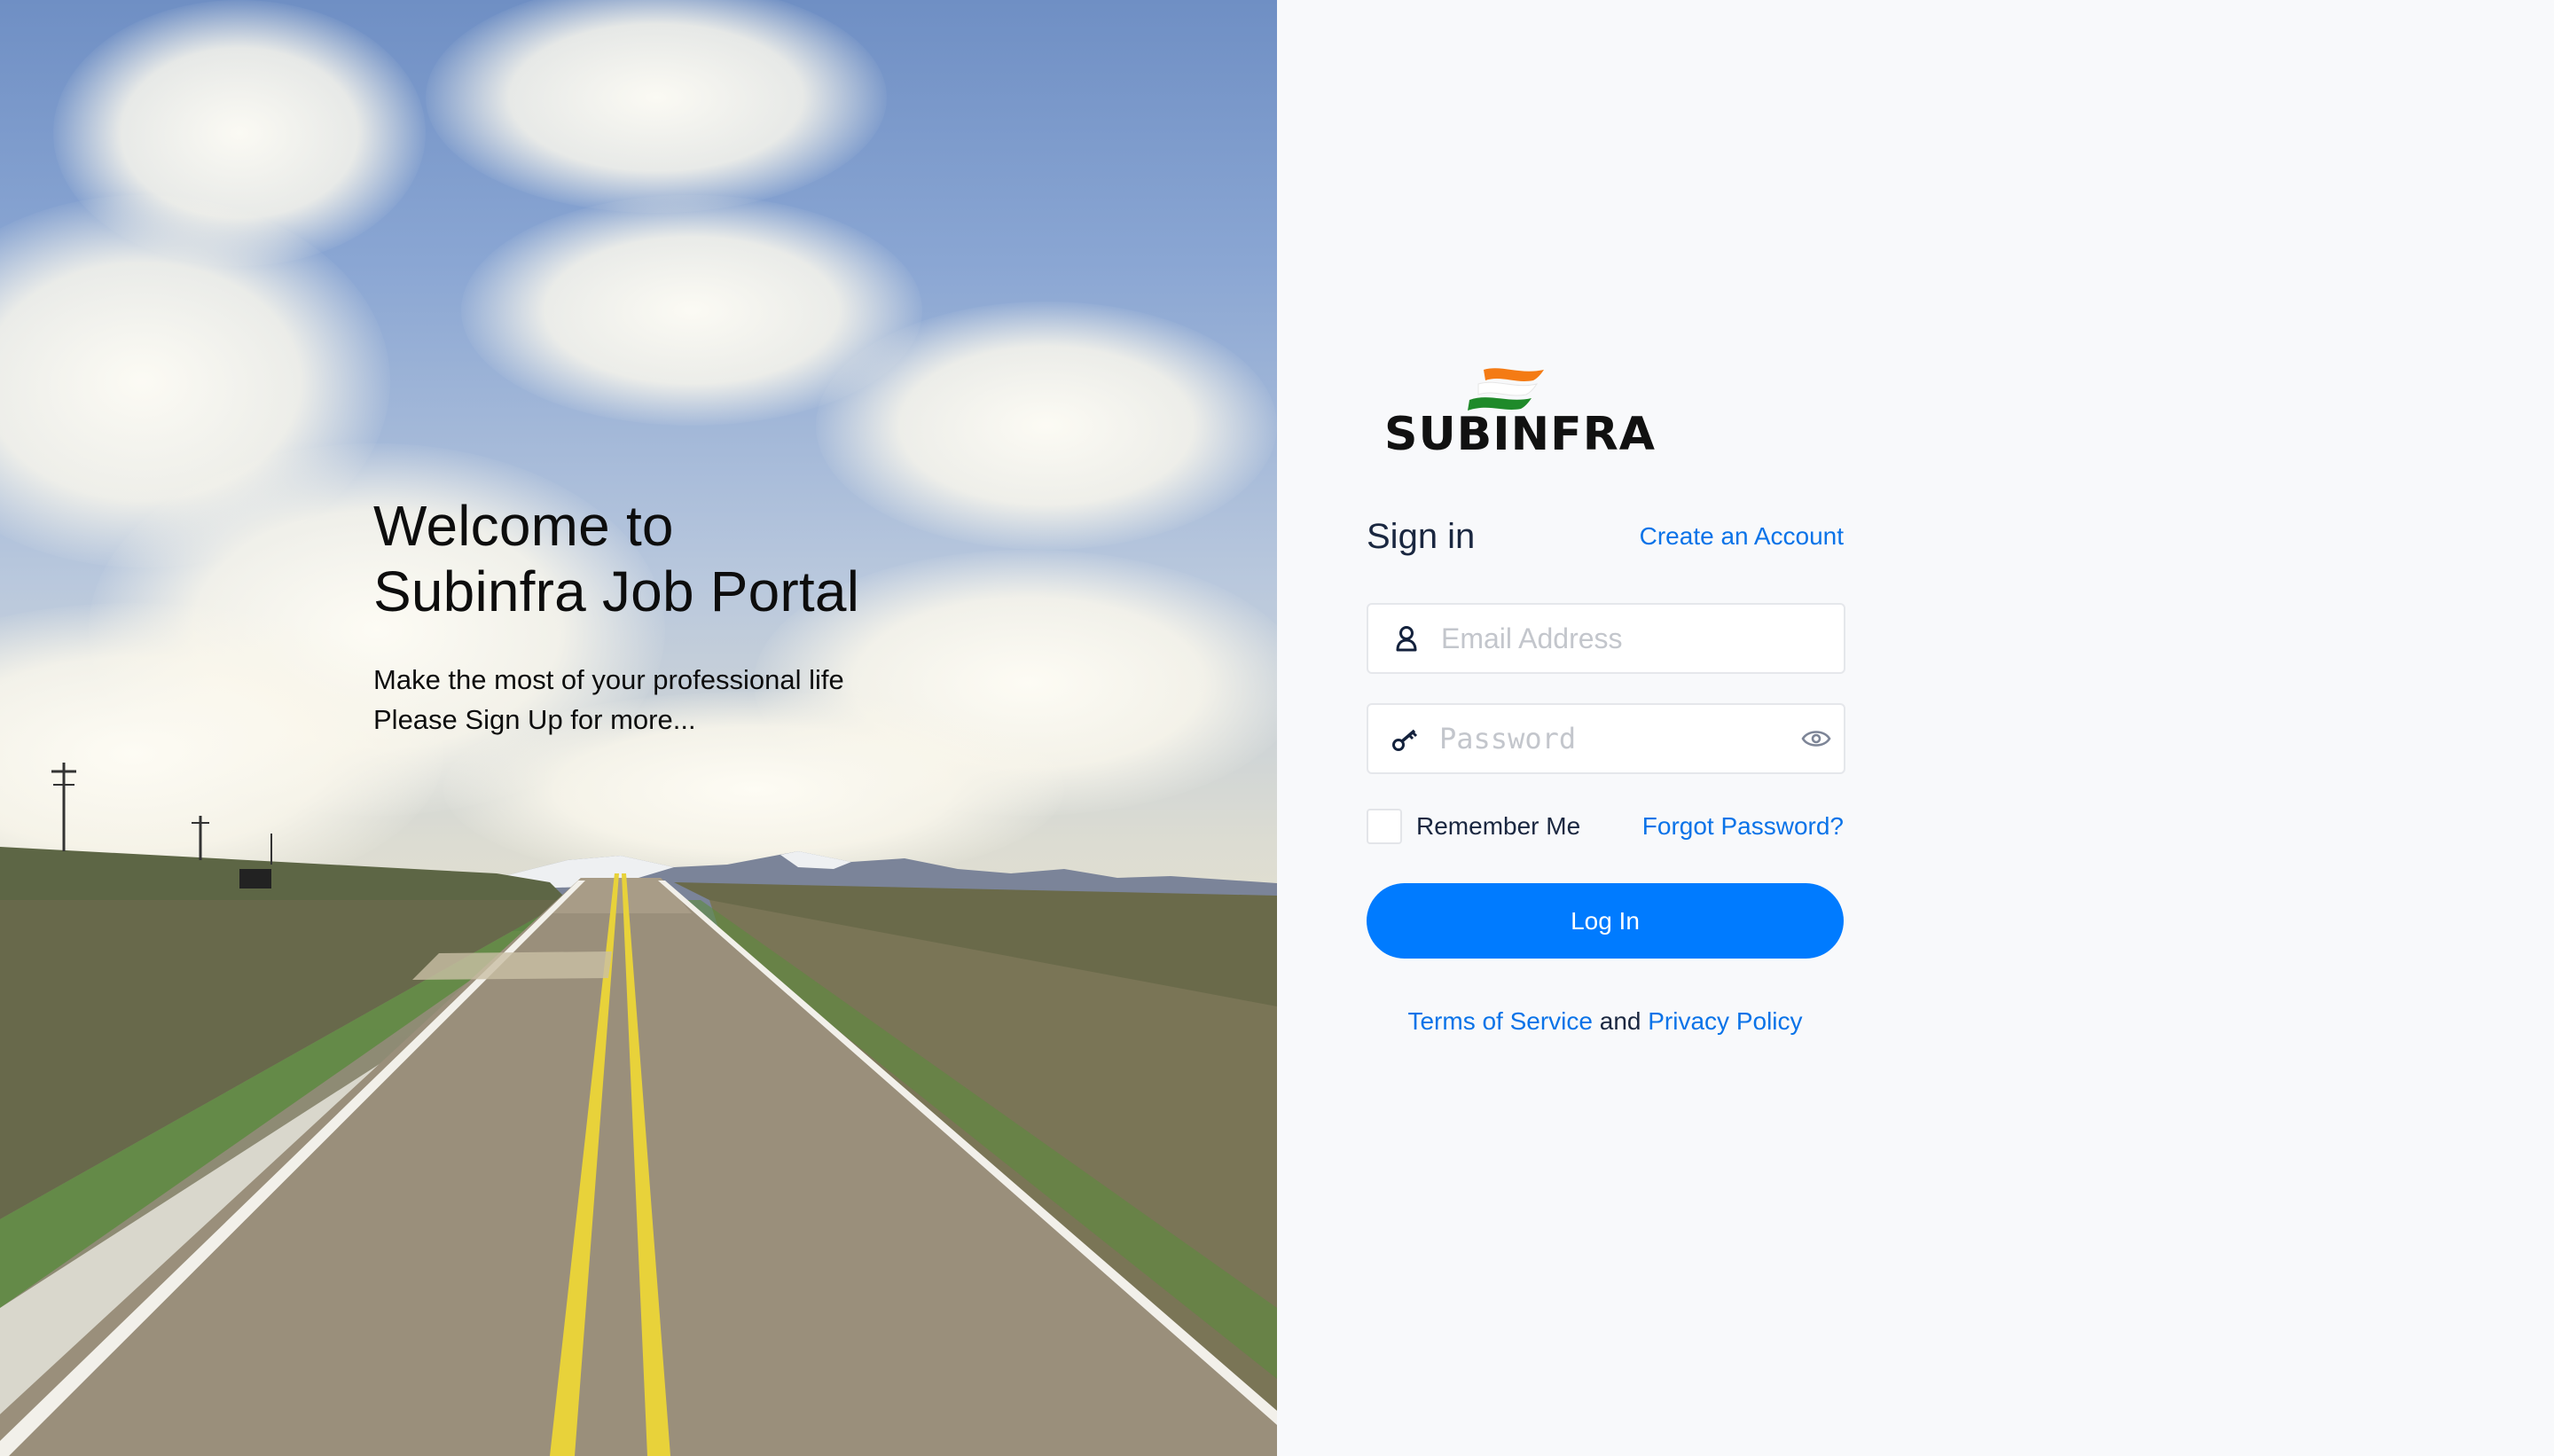 The height and width of the screenshot is (1456, 2554). What do you see at coordinates (1642, 638) in the screenshot?
I see `email-input` at bounding box center [1642, 638].